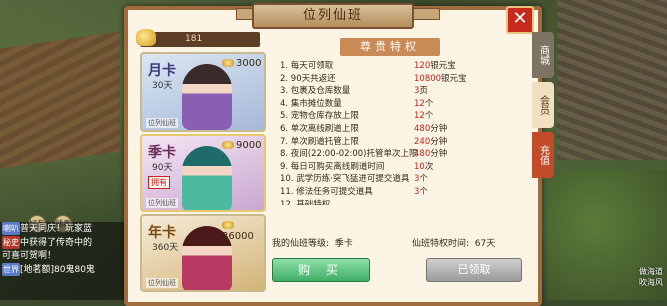 The image size is (667, 306). I want to click on gold-balance: 181, so click(198, 38).